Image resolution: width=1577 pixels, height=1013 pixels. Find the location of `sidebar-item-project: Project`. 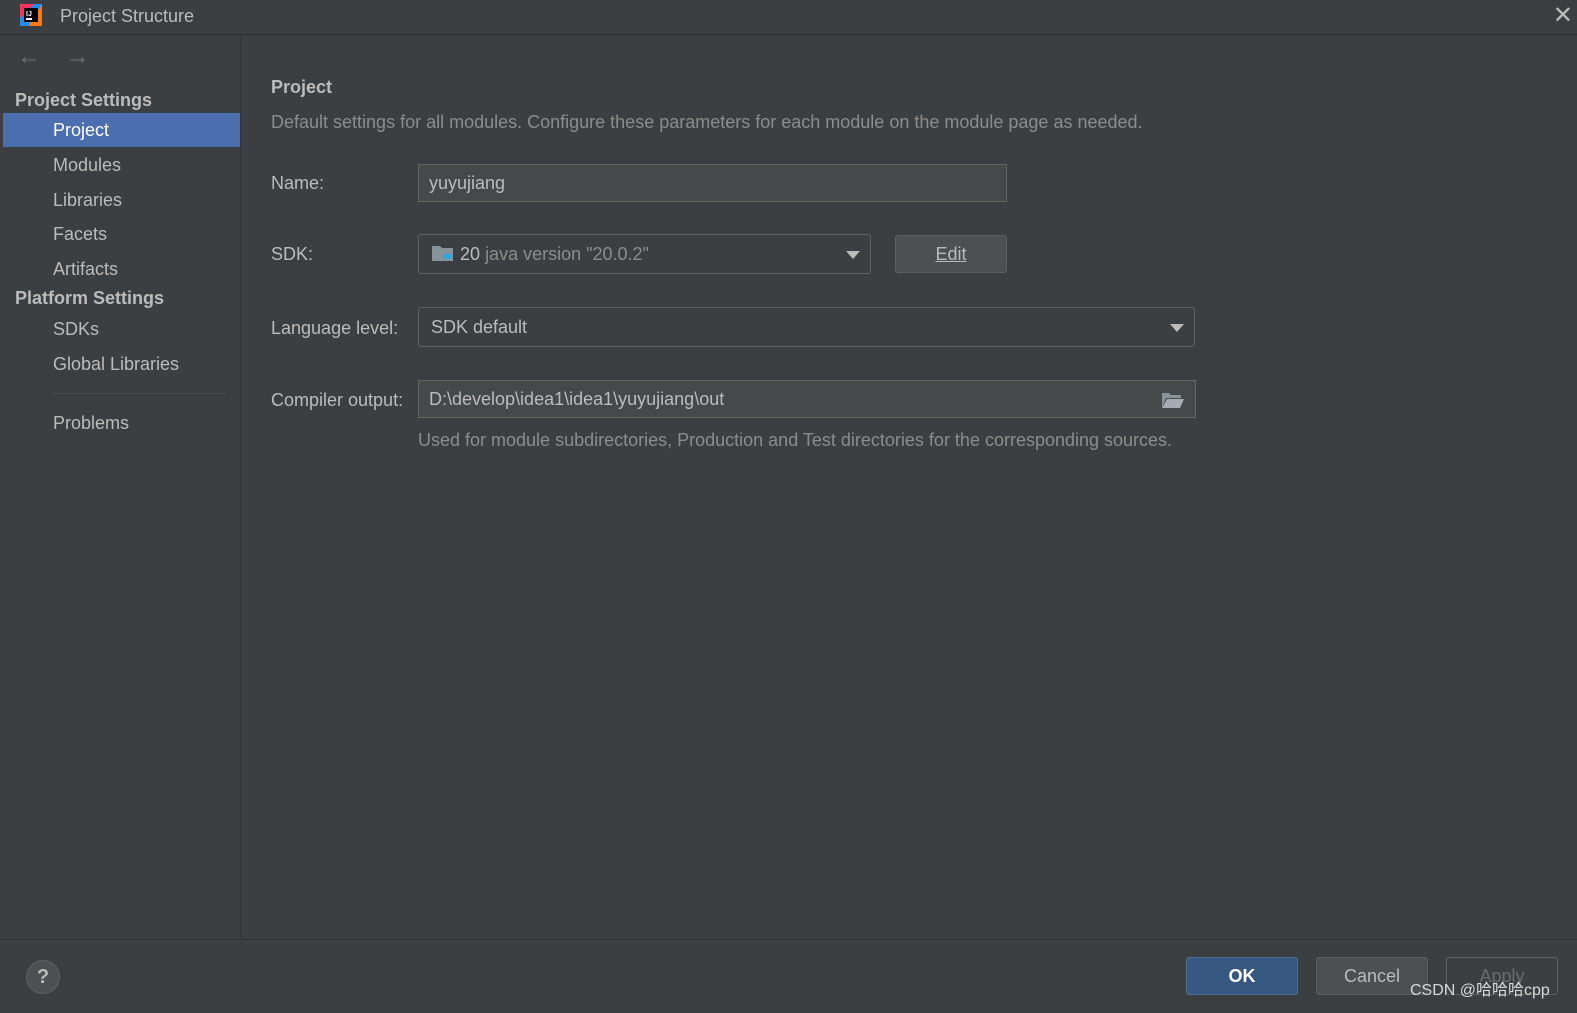

sidebar-item-project: Project is located at coordinates (121, 130).